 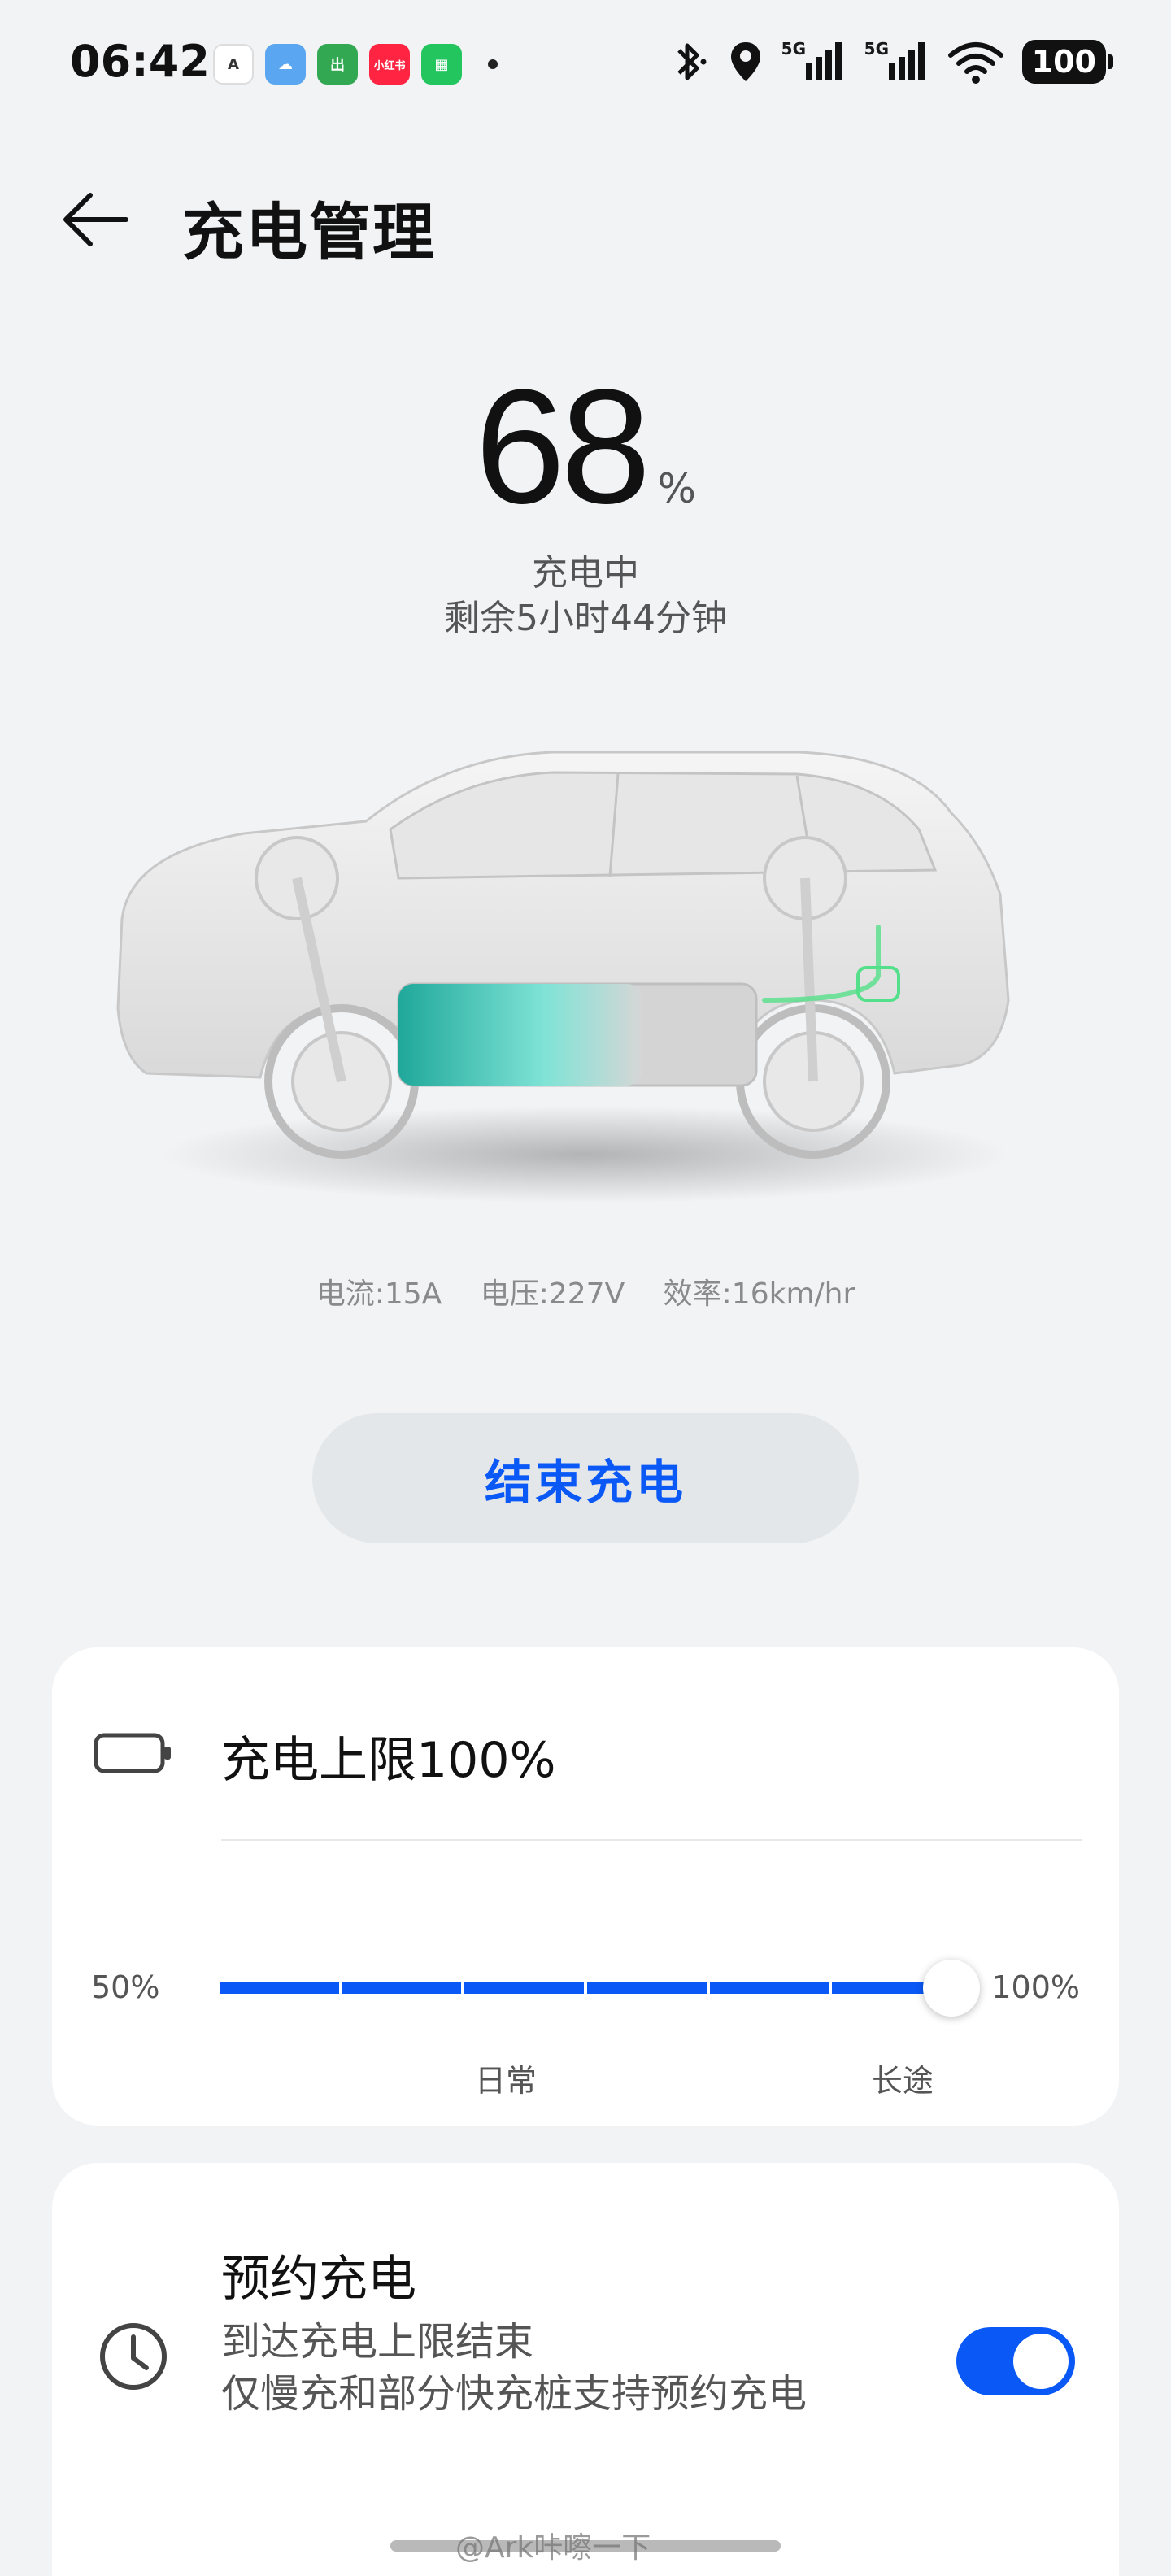 What do you see at coordinates (903, 2081) in the screenshot?
I see `tick-label-long-trip: 长途` at bounding box center [903, 2081].